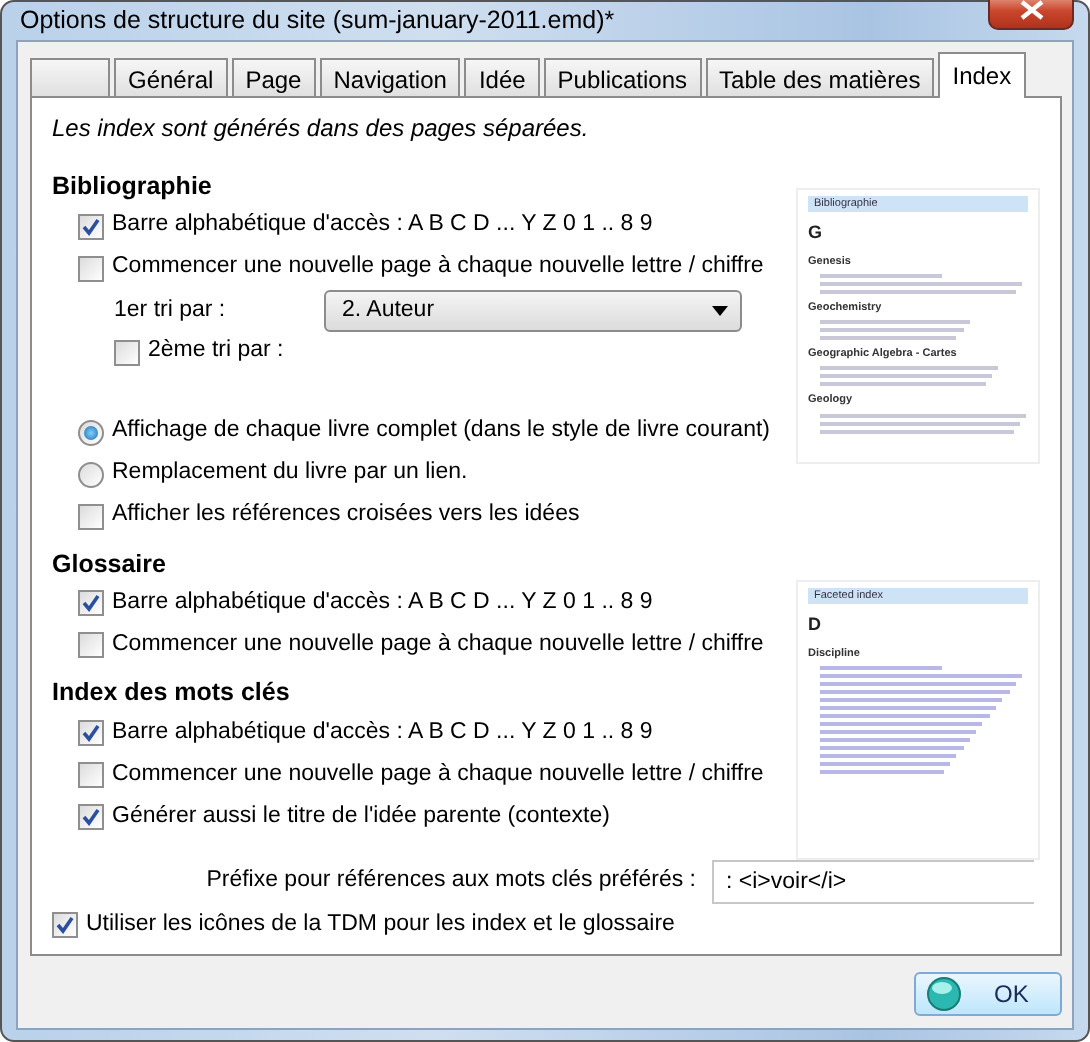 The width and height of the screenshot is (1090, 1042). What do you see at coordinates (361, 816) in the screenshot?
I see `option-label: Générer aussi le titre de l'idée parente (contexte)` at bounding box center [361, 816].